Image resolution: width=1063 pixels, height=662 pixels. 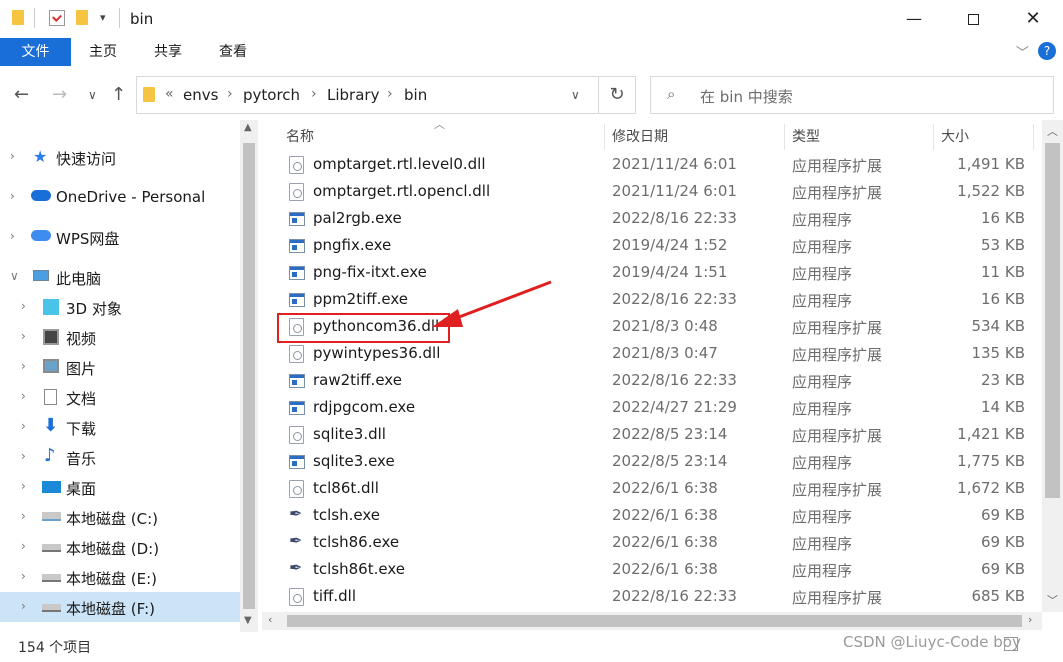 What do you see at coordinates (55, 648) in the screenshot?
I see `status-item-count: 154 个项目` at bounding box center [55, 648].